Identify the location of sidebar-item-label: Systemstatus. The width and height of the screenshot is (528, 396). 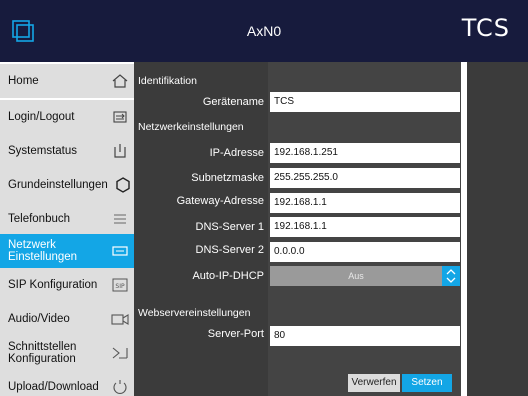
(43, 151).